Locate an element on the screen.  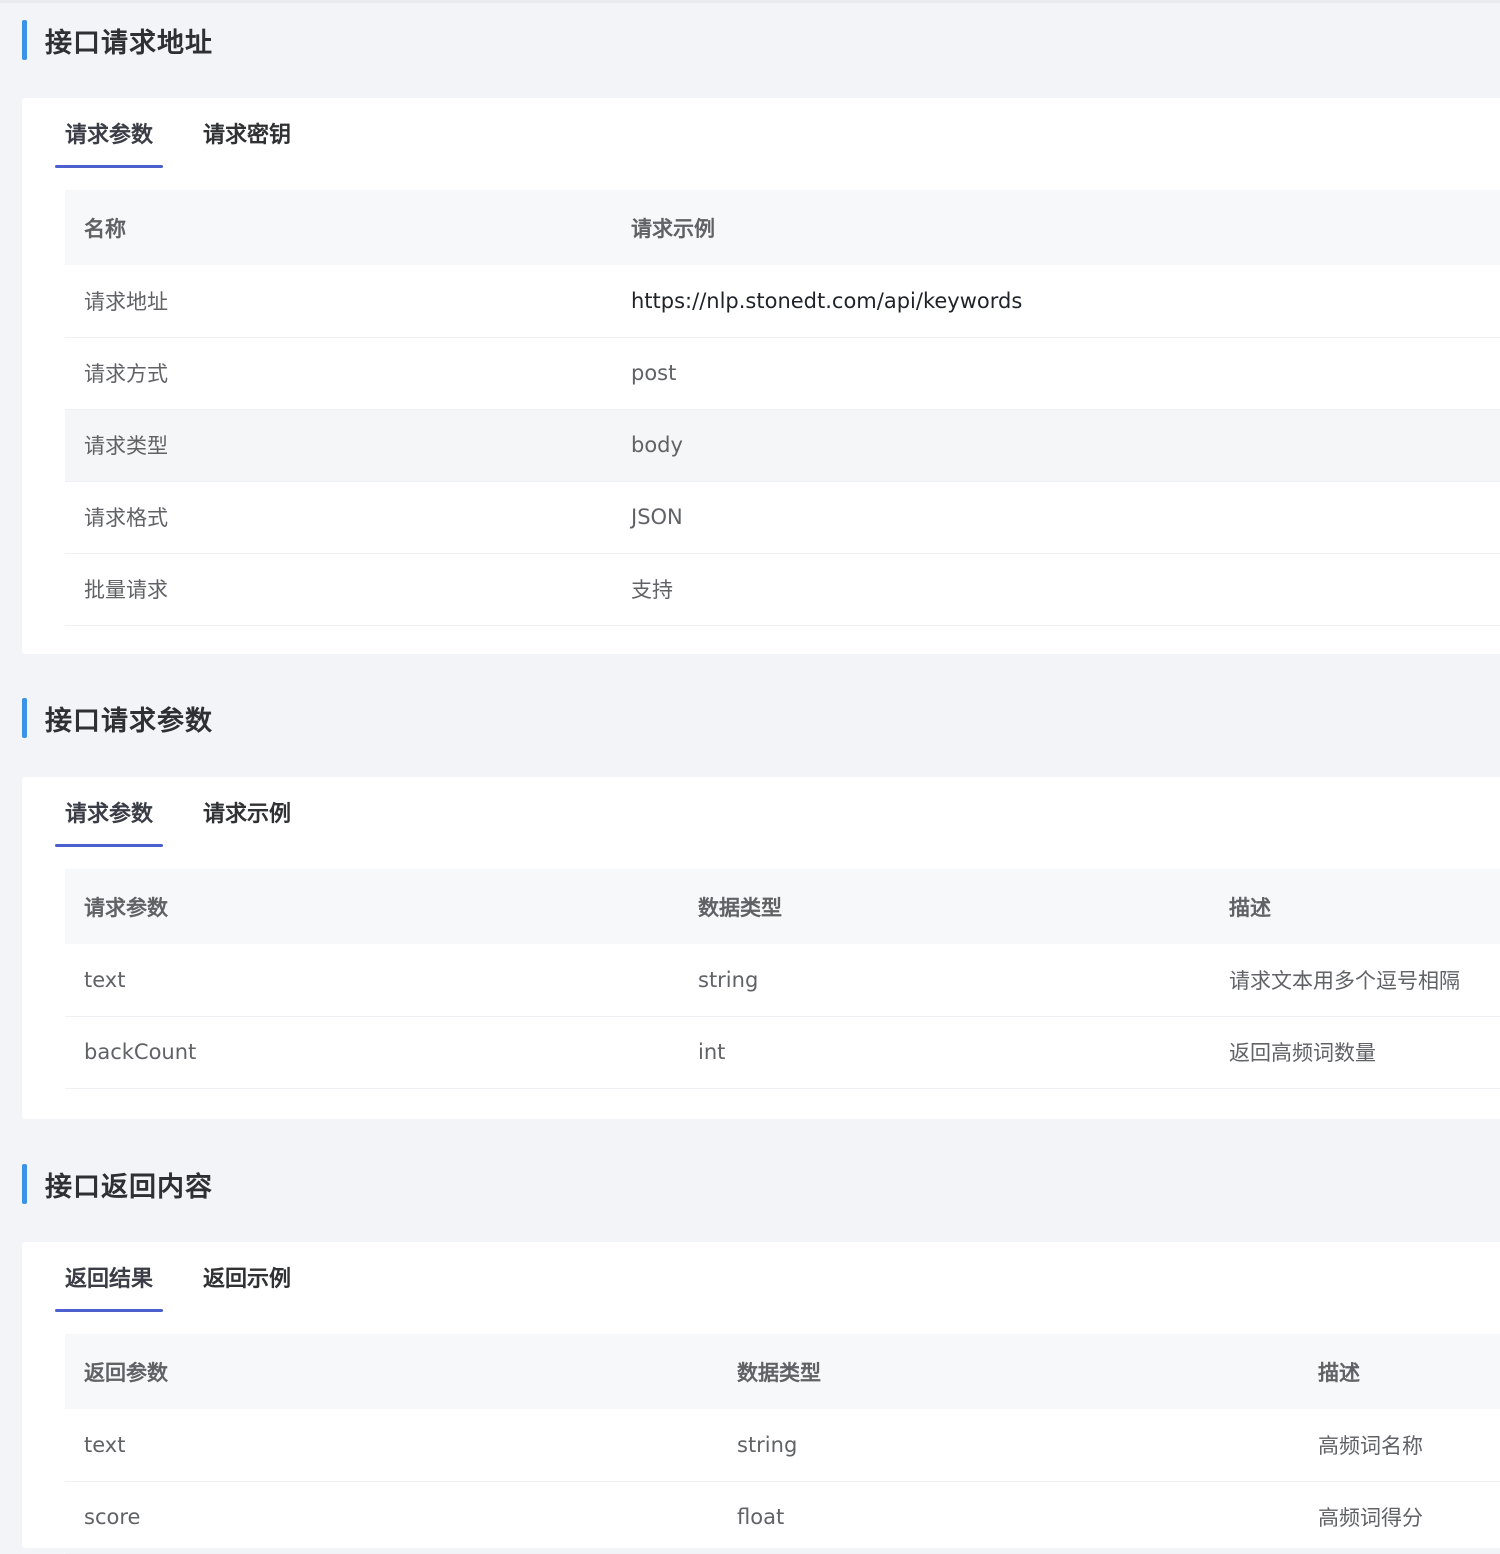
cell-value: JSON is located at coordinates (1056, 517).